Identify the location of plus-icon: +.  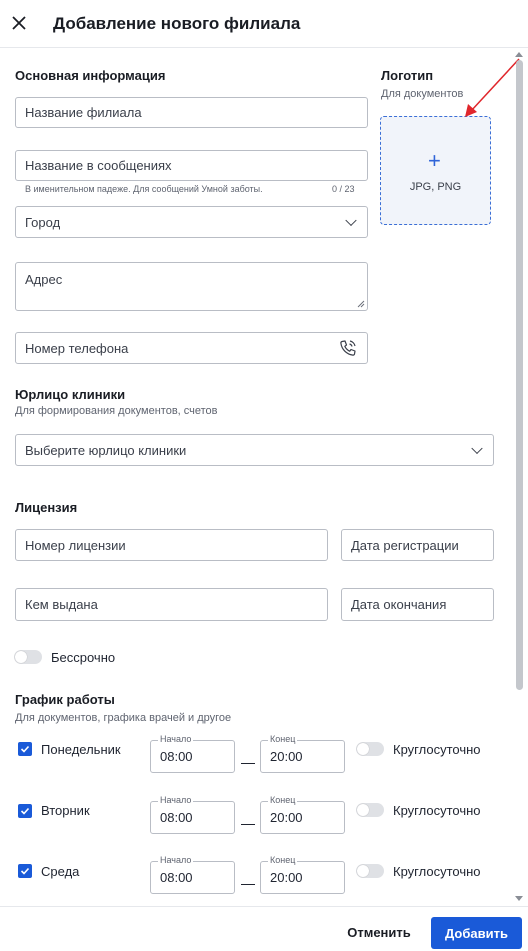
(434, 160).